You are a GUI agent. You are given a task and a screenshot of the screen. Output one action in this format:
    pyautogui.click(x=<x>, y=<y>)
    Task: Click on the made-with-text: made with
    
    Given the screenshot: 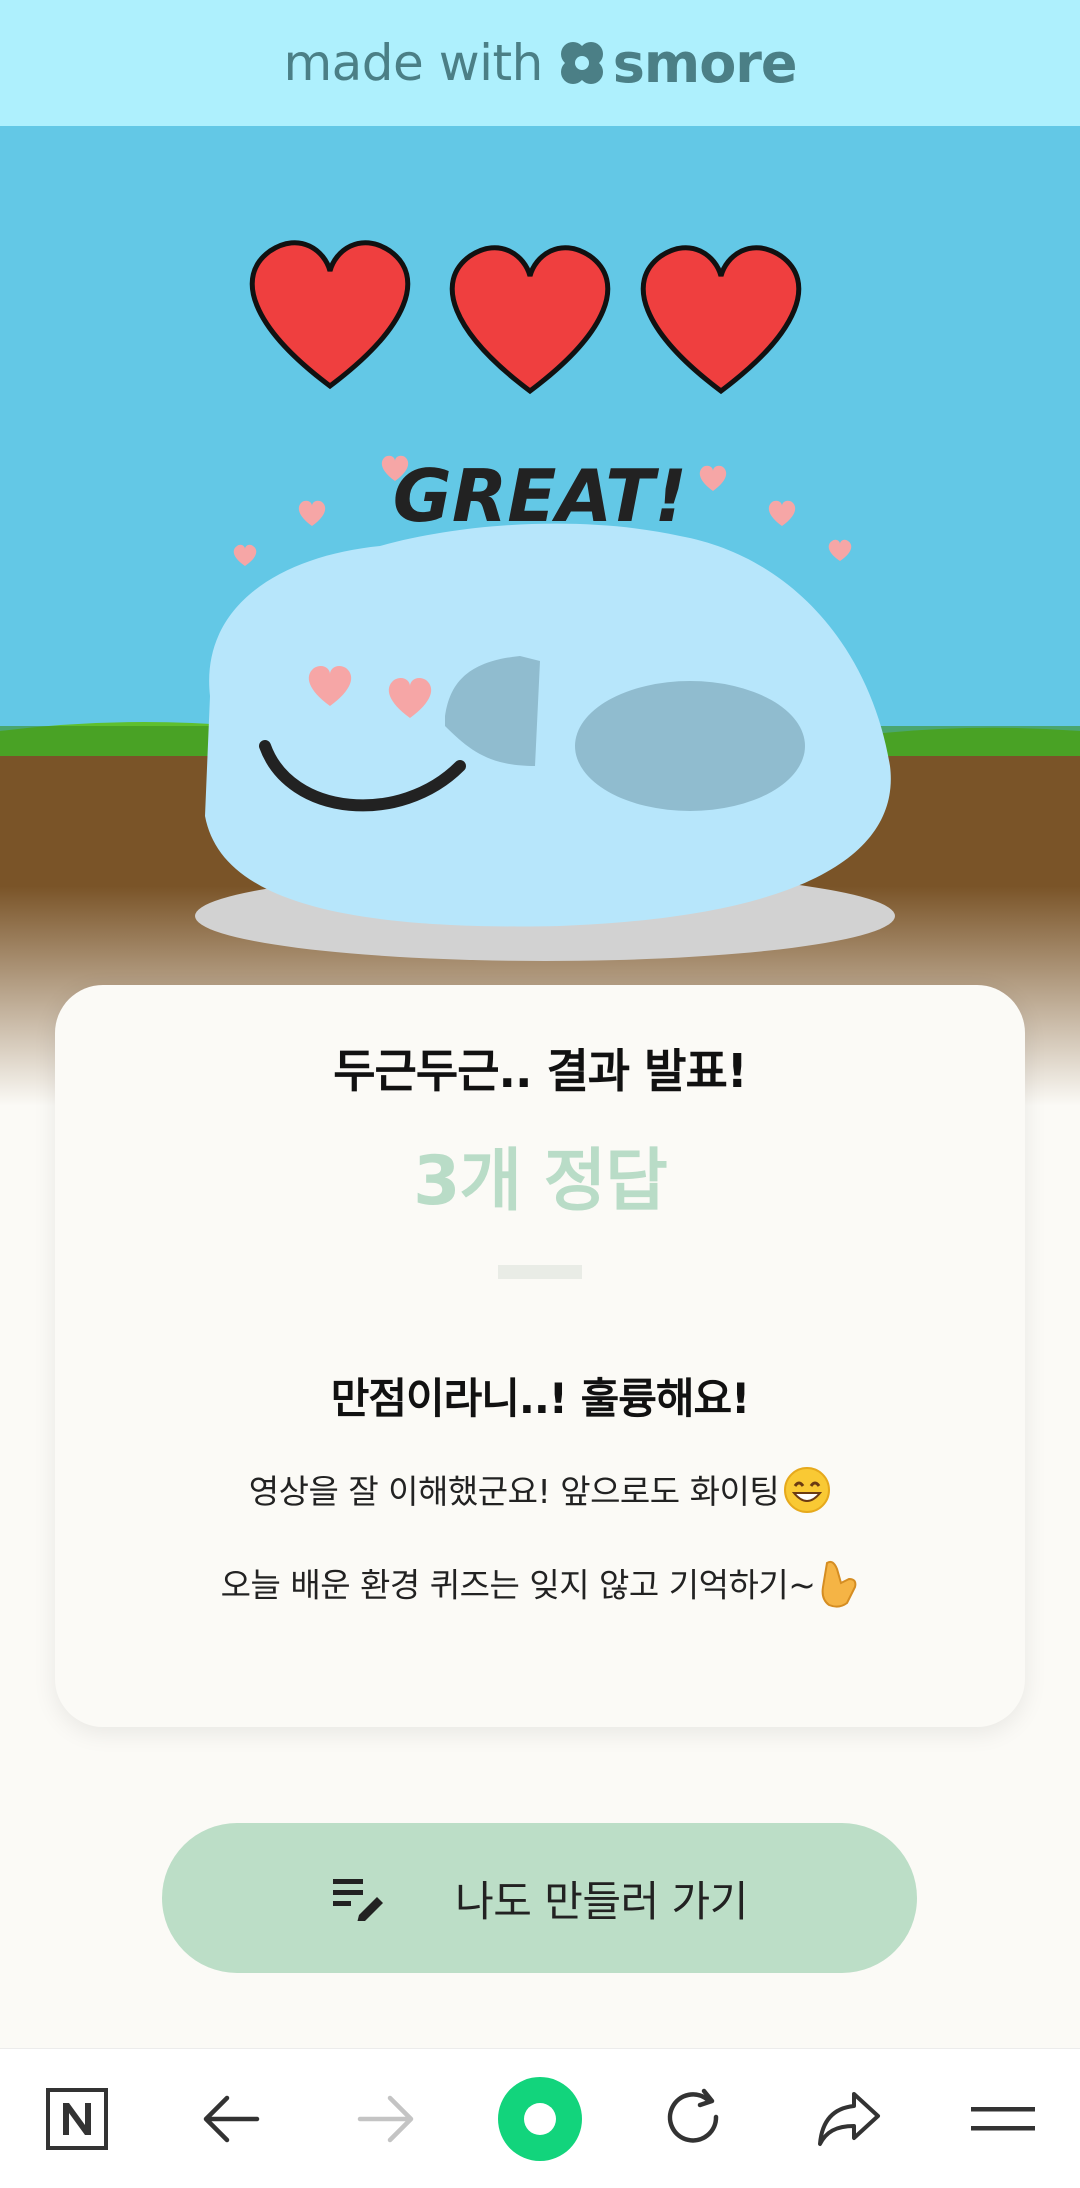 What is the action you would take?
    pyautogui.click(x=413, y=63)
    